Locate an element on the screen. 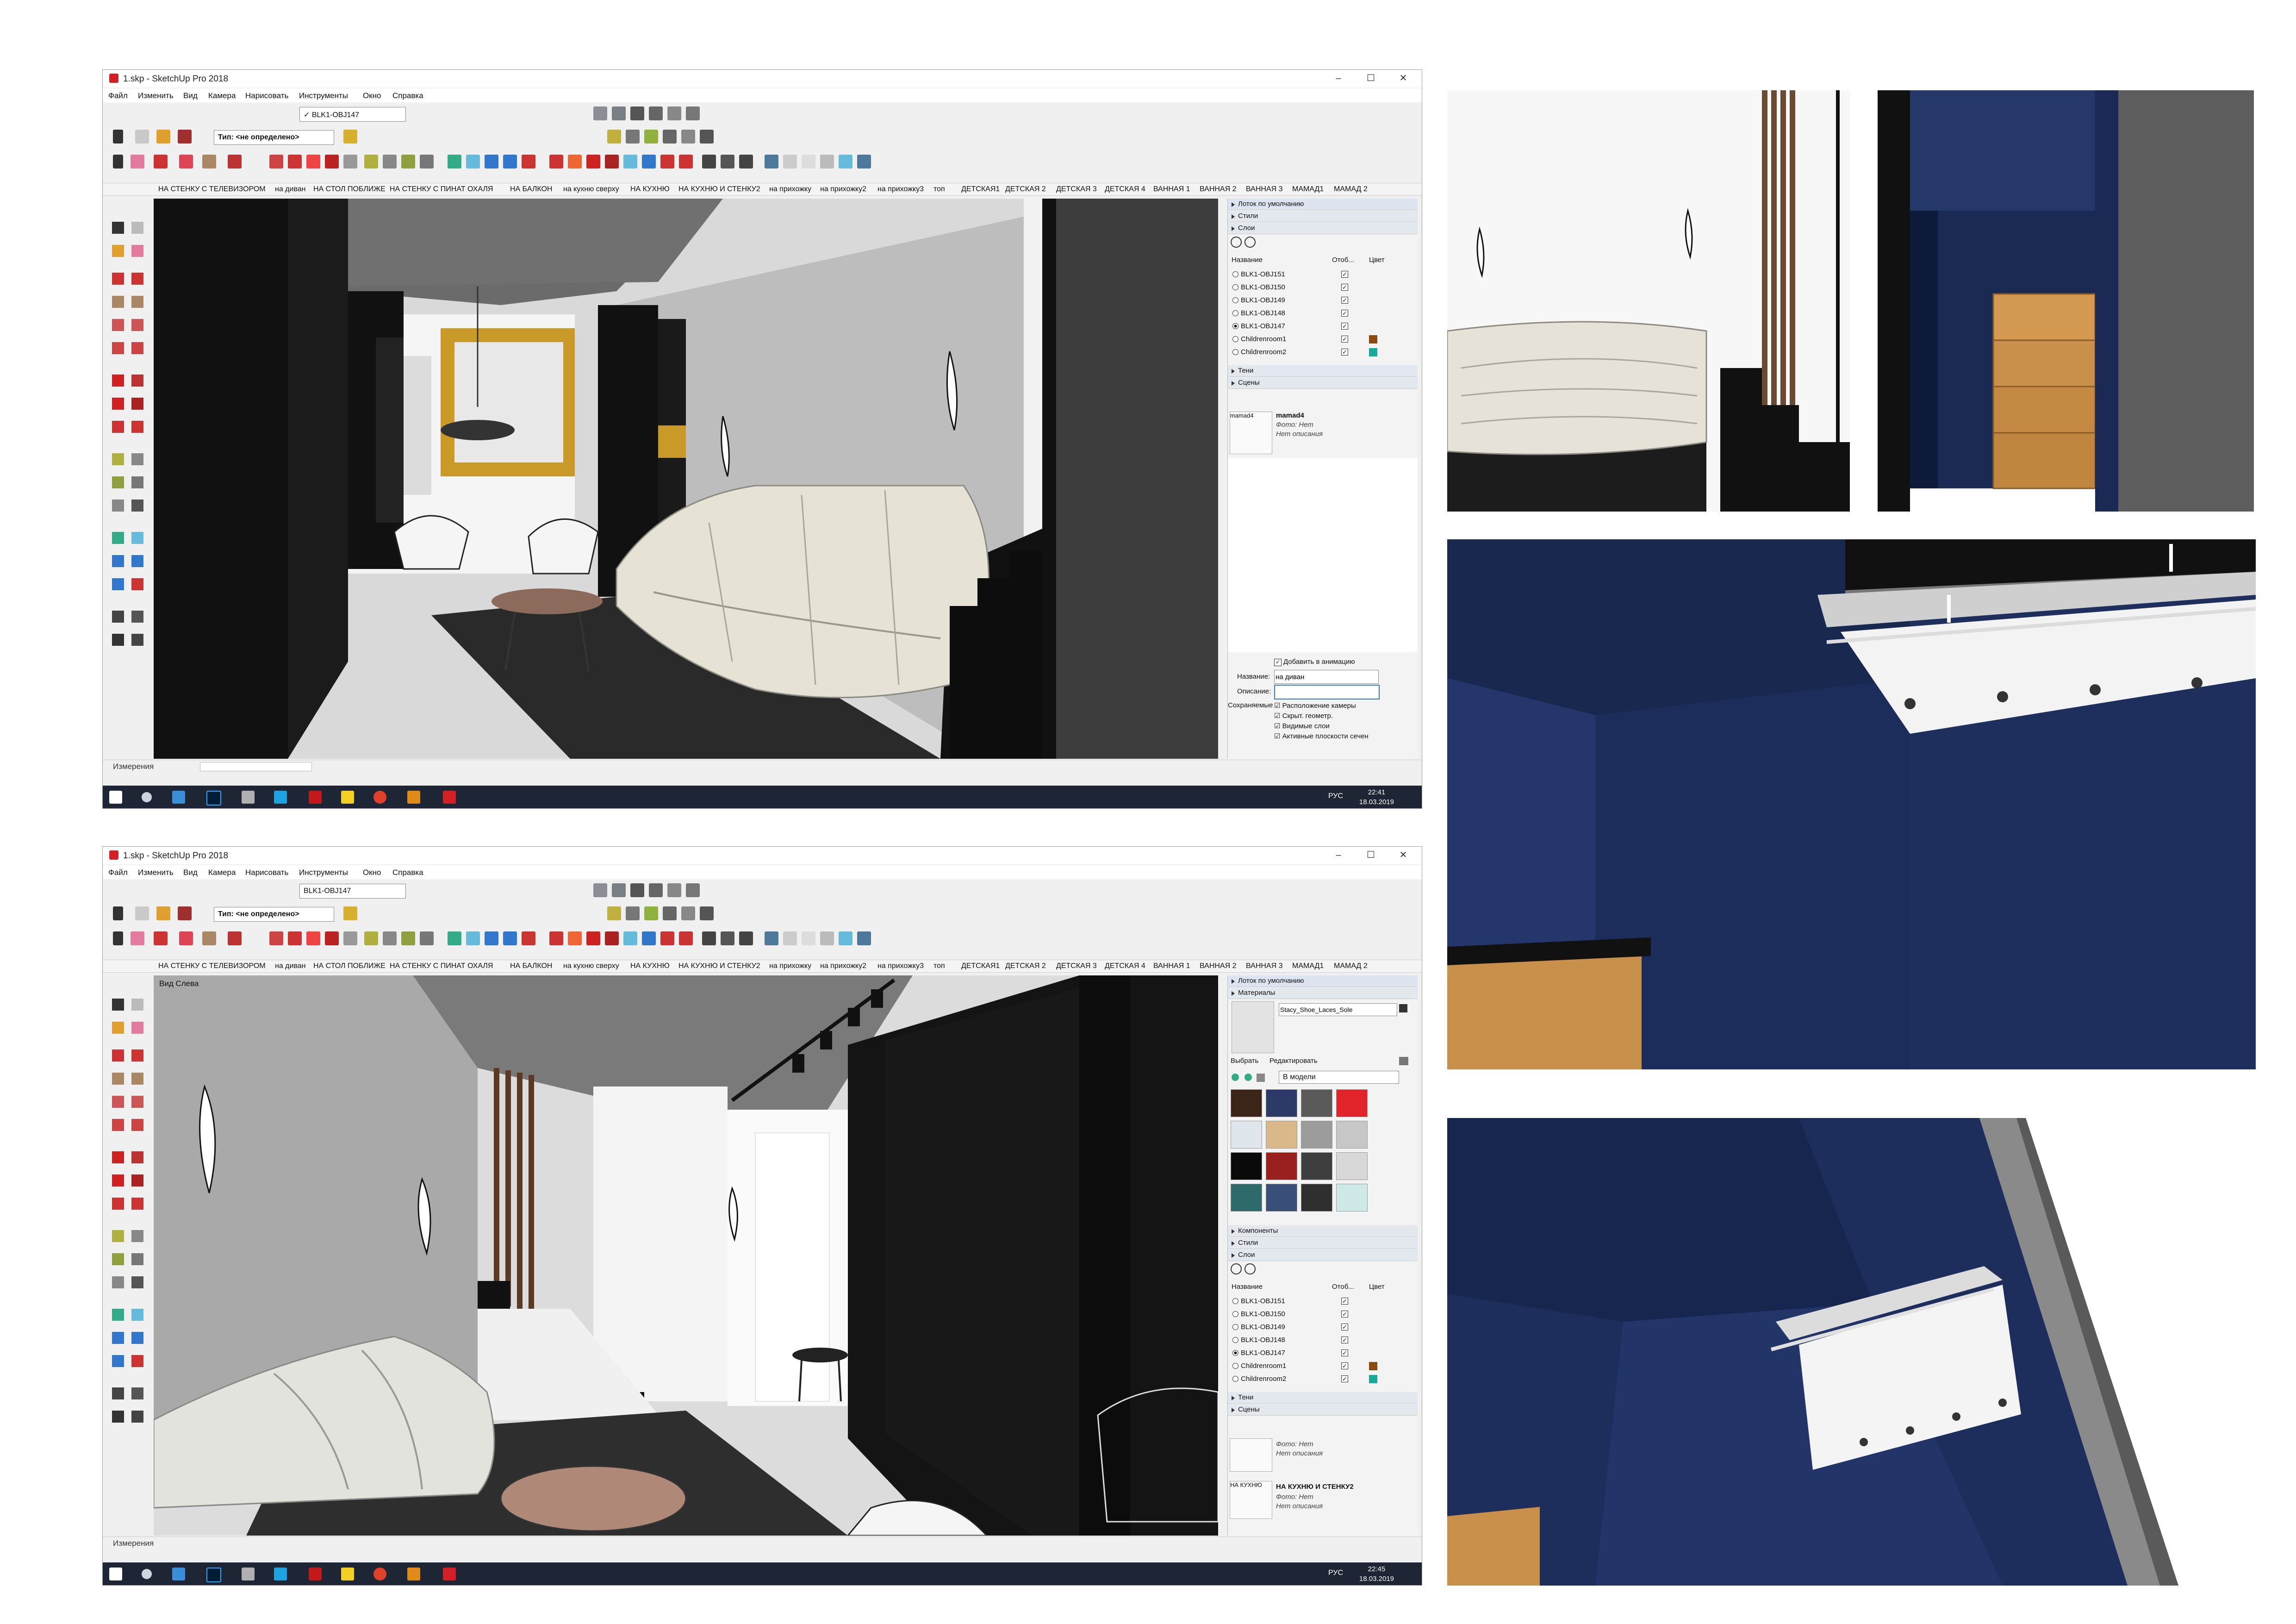 The width and height of the screenshot is (2296, 1624). measurements-input is located at coordinates (256, 766).